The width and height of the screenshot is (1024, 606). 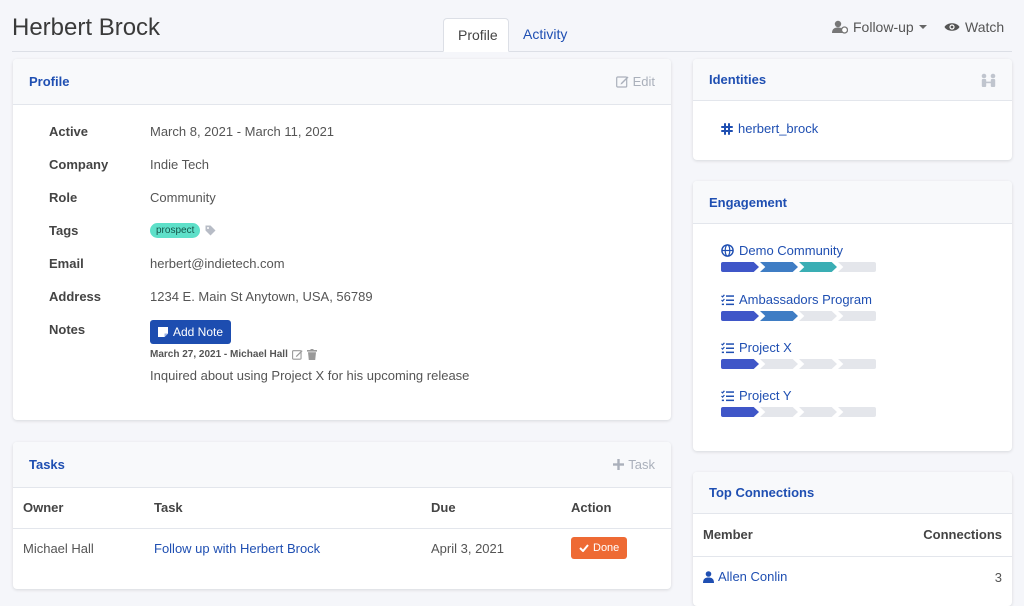 What do you see at coordinates (852, 80) in the screenshot?
I see `identities-card-header: Identities` at bounding box center [852, 80].